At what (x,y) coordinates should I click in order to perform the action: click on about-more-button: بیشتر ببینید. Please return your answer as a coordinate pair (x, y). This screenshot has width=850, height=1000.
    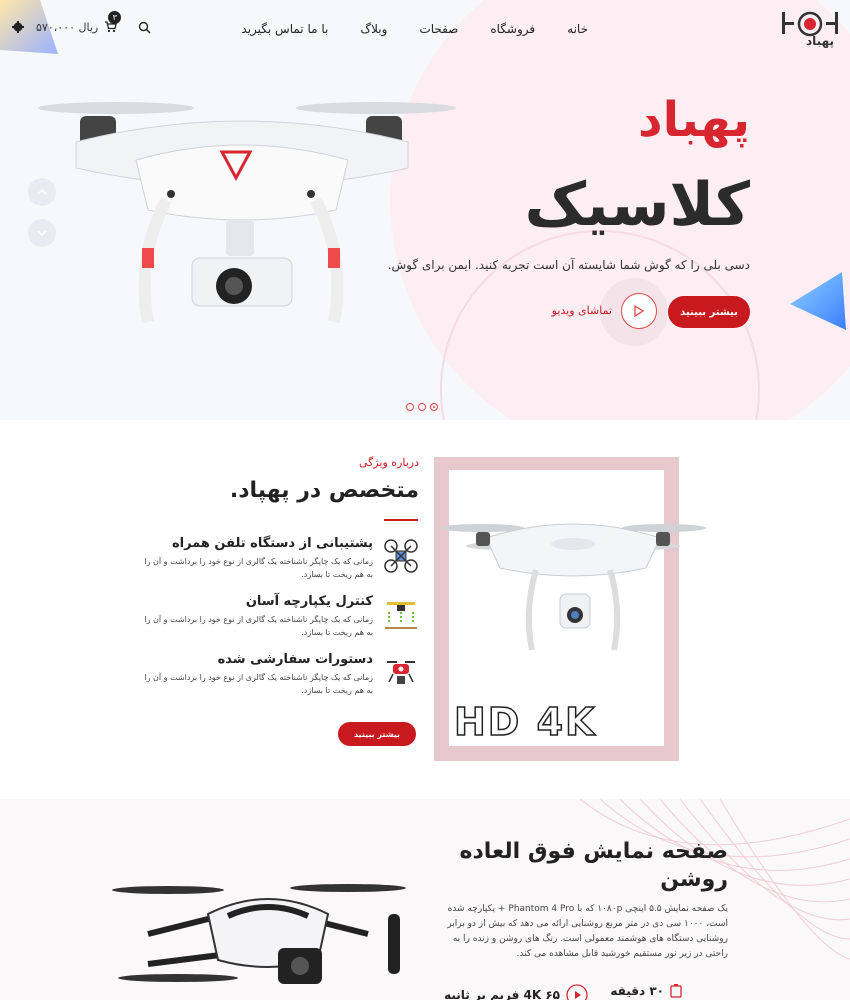
    Looking at the image, I should click on (377, 734).